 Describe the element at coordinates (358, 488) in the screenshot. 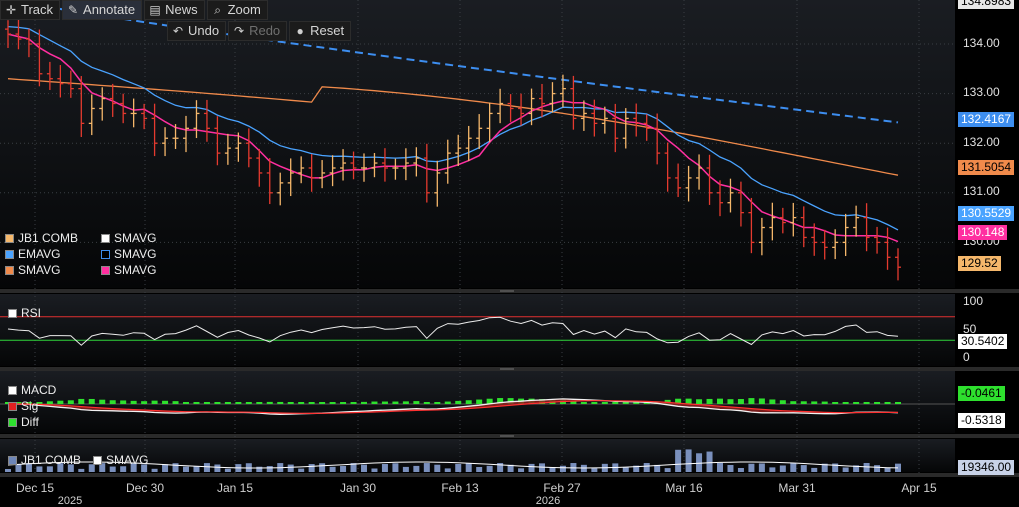

I see `date-label: Jan 30` at that location.